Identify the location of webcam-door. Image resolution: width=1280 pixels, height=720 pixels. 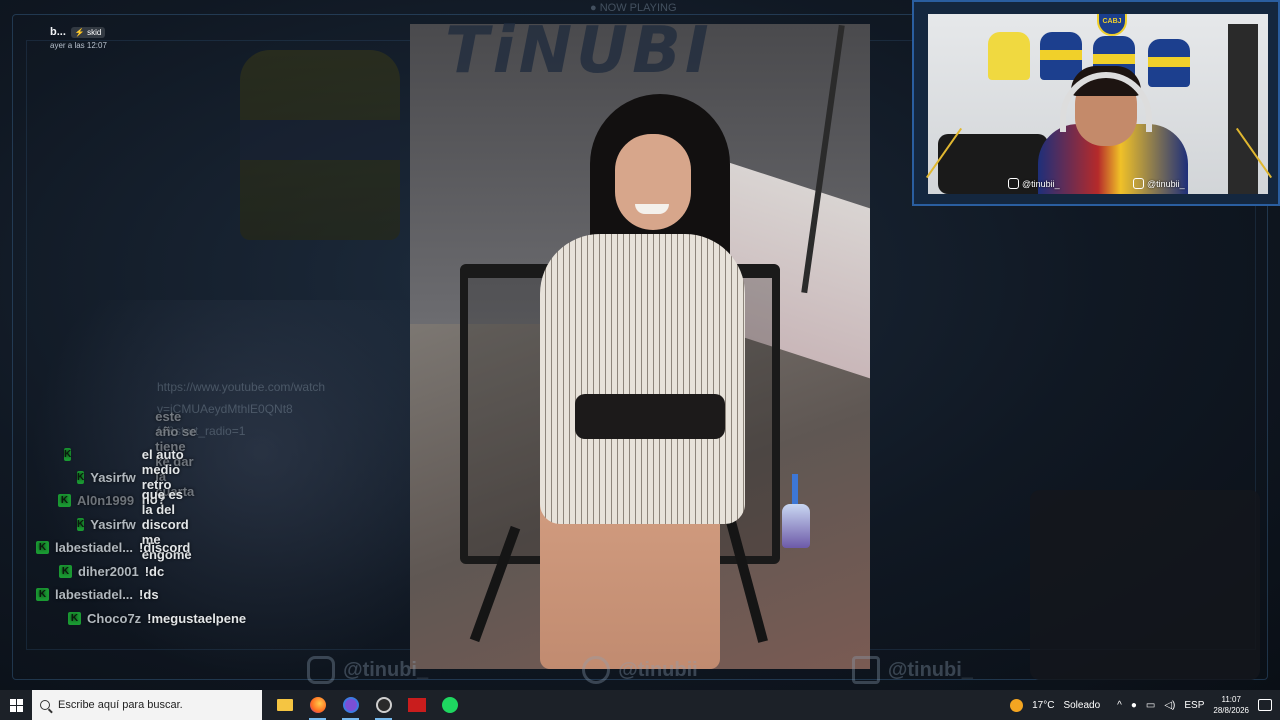
(1243, 109).